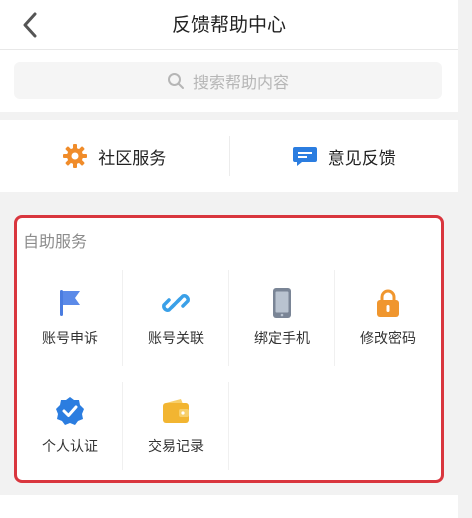 Image resolution: width=472 pixels, height=518 pixels. Describe the element at coordinates (388, 303) in the screenshot. I see `lock-icon` at that location.